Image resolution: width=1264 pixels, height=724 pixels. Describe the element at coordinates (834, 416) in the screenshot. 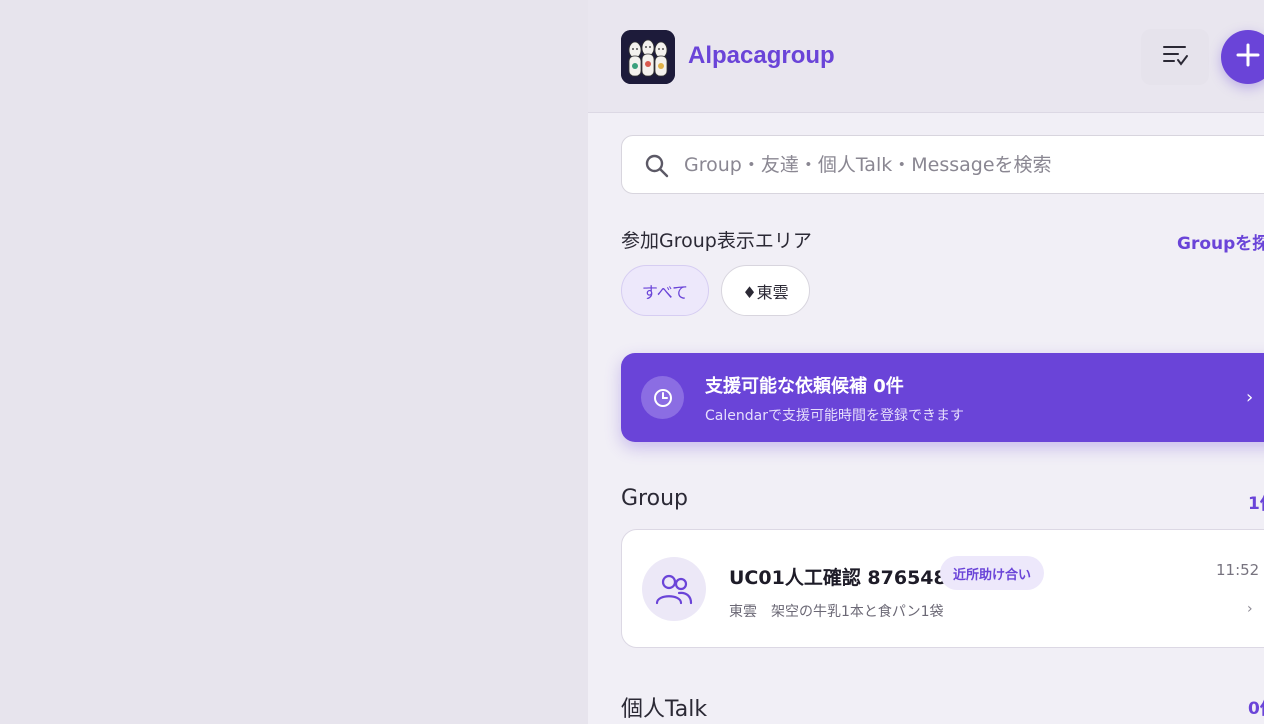

I see `support-card-subtitle: Calendarで支援可能時間を登録できます` at that location.